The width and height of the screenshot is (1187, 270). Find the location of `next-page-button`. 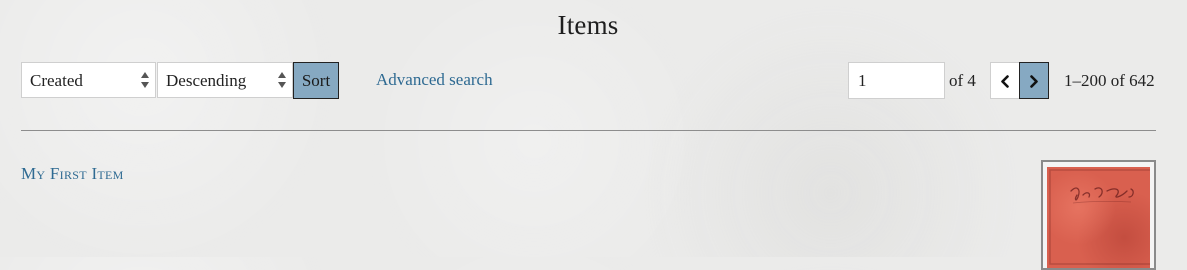

next-page-button is located at coordinates (1034, 80).